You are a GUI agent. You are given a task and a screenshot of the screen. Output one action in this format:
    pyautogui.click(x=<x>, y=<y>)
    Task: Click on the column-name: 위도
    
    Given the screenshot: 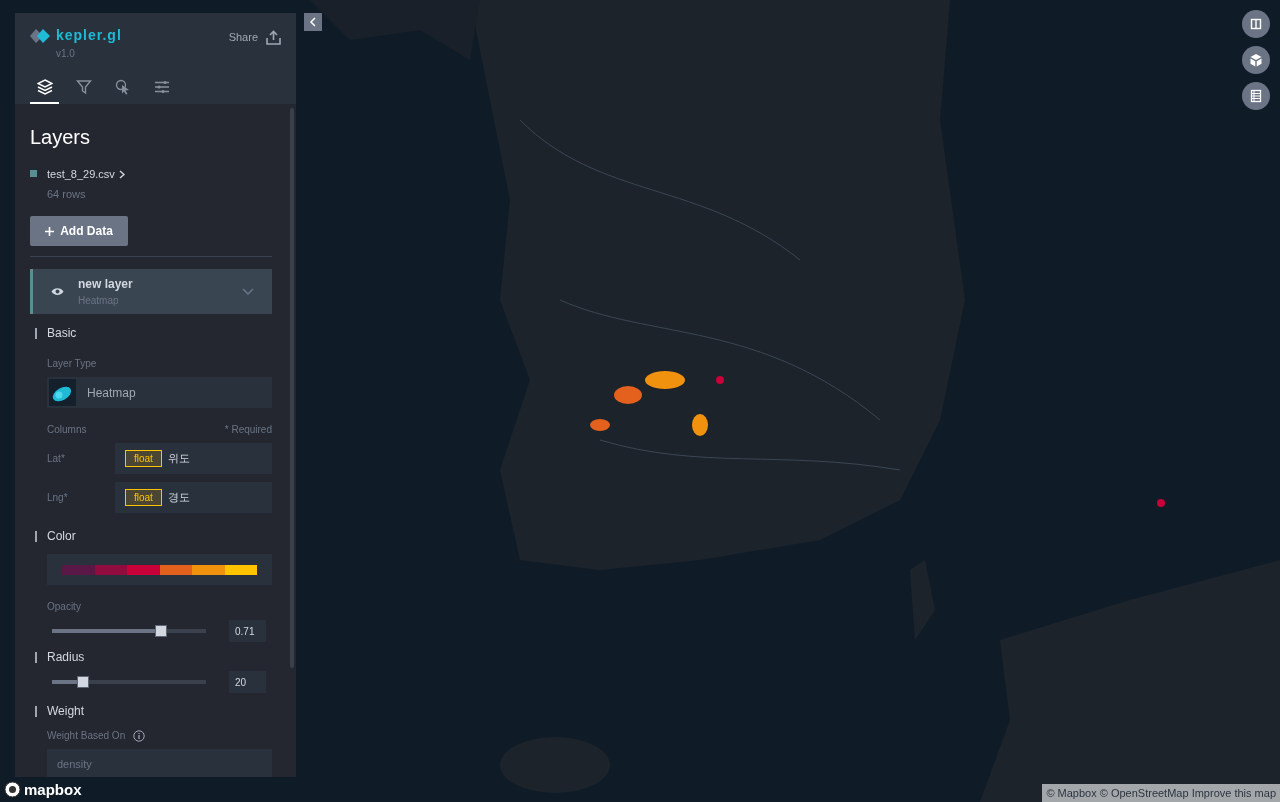 What is the action you would take?
    pyautogui.click(x=178, y=459)
    